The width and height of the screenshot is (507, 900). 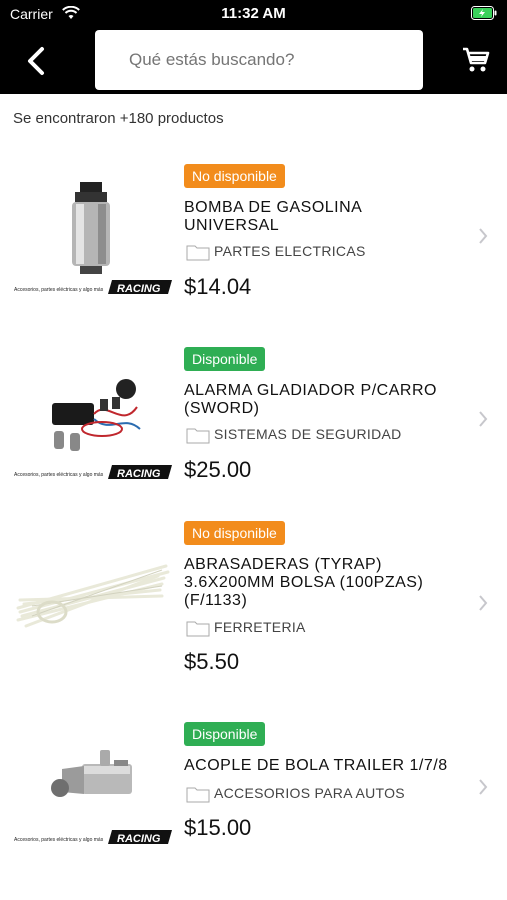 What do you see at coordinates (304, 582) in the screenshot?
I see `product-name-line: 3.6X200MM BOLSA (100PZAS)` at bounding box center [304, 582].